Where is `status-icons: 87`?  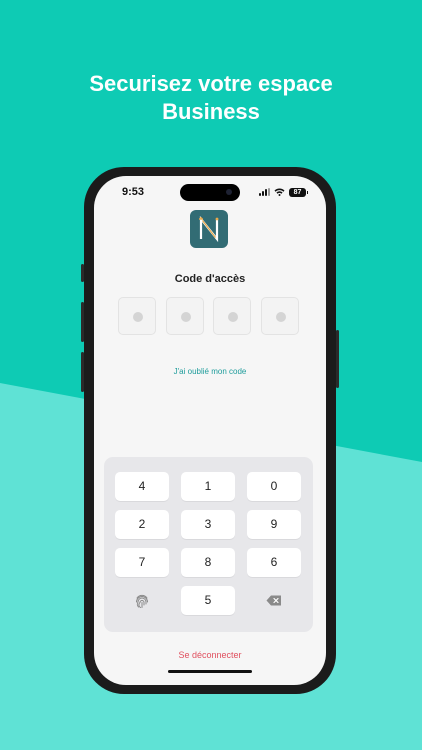 status-icons: 87 is located at coordinates (283, 192).